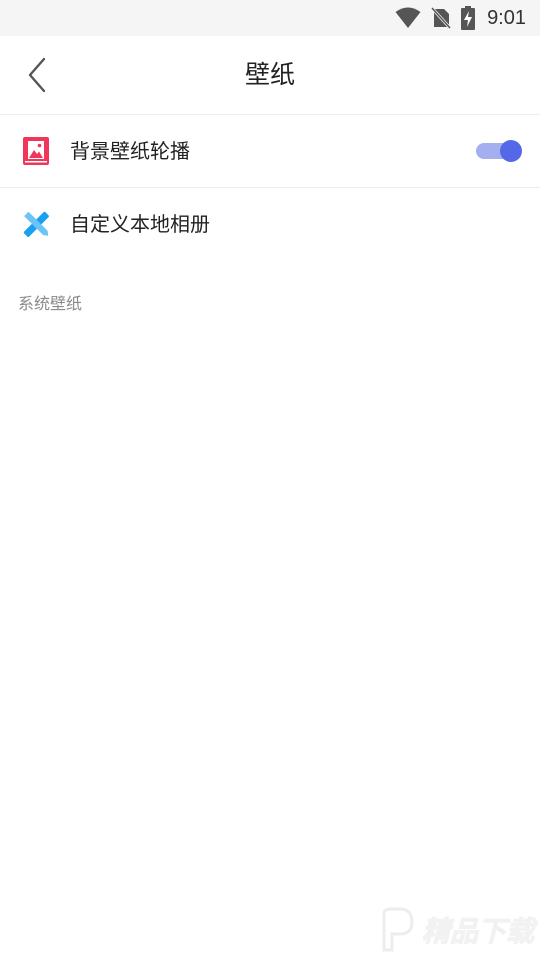 This screenshot has width=540, height=960. What do you see at coordinates (270, 151) in the screenshot?
I see `setting-row-wallpaper-carousel: 背景壁纸轮播` at bounding box center [270, 151].